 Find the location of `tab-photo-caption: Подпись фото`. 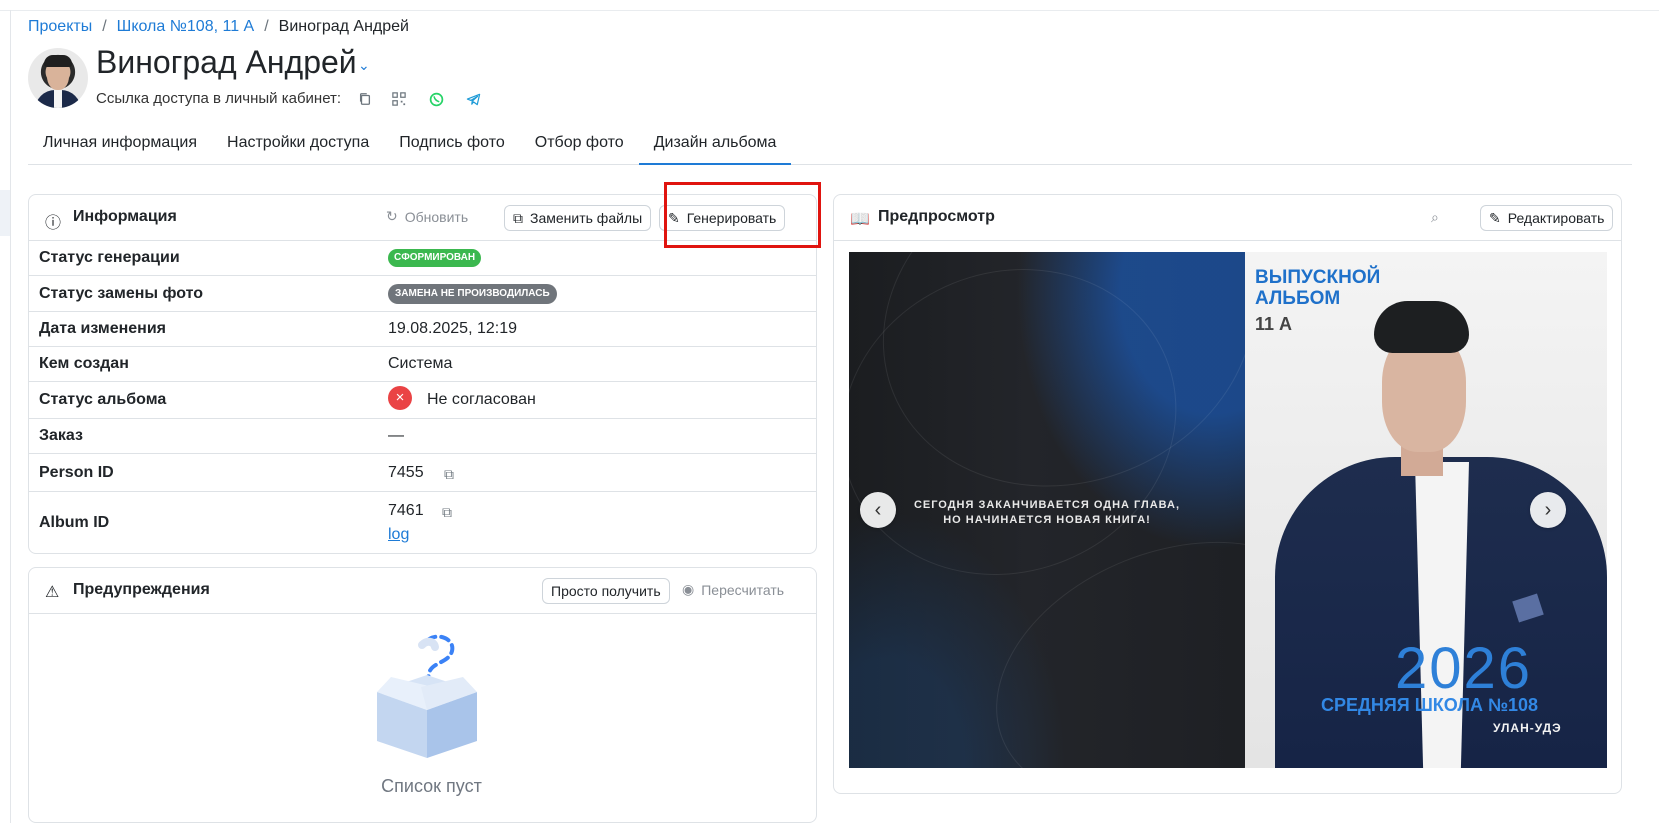

tab-photo-caption: Подпись фото is located at coordinates (452, 146).